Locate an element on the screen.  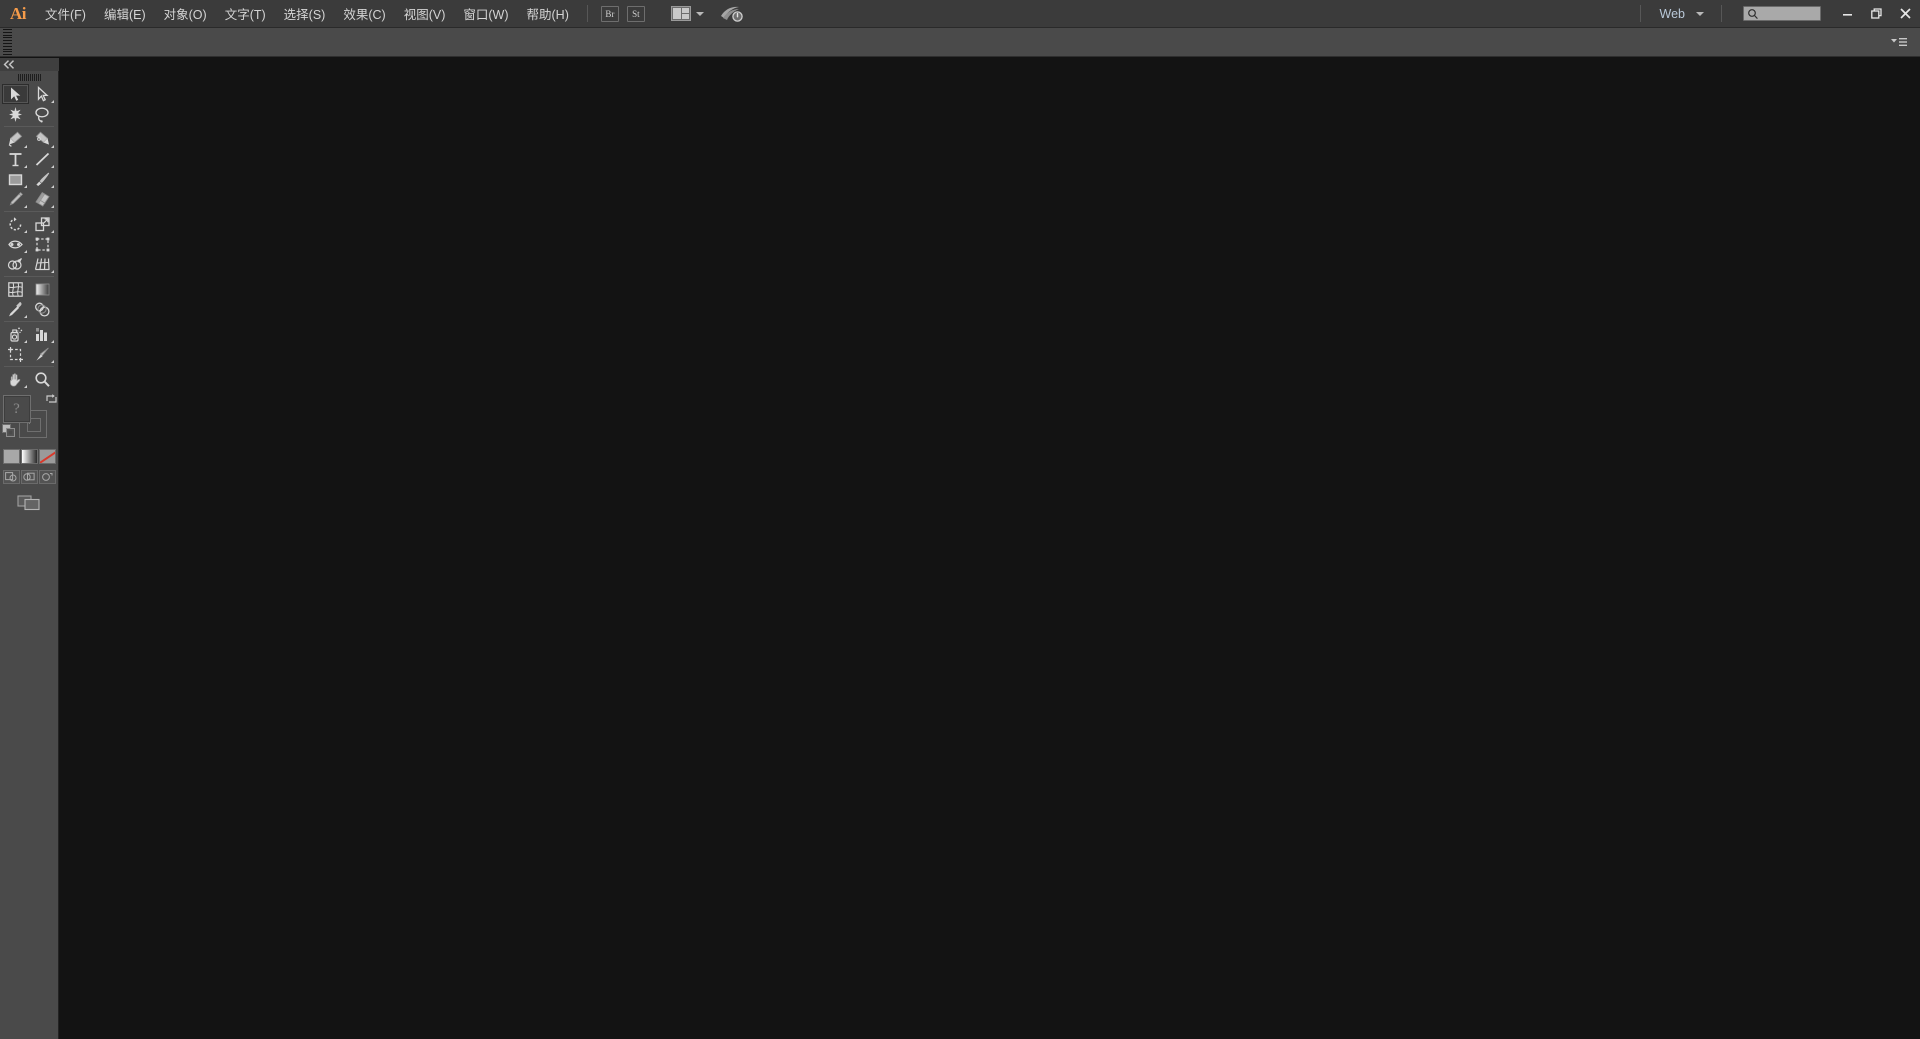
menu-select: 选择(S) is located at coordinates (305, 14).